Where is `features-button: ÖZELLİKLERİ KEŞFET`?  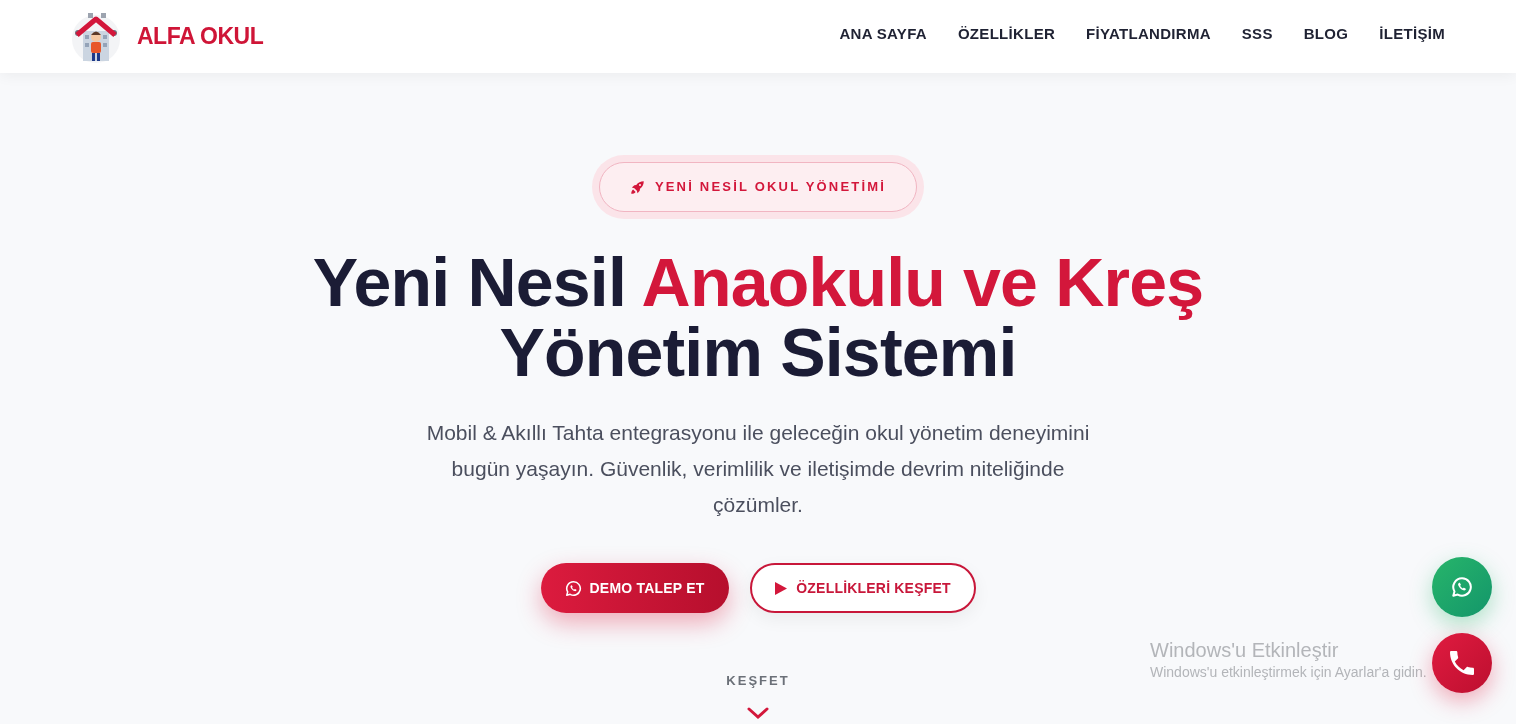
features-button: ÖZELLİKLERİ KEŞFET is located at coordinates (862, 588).